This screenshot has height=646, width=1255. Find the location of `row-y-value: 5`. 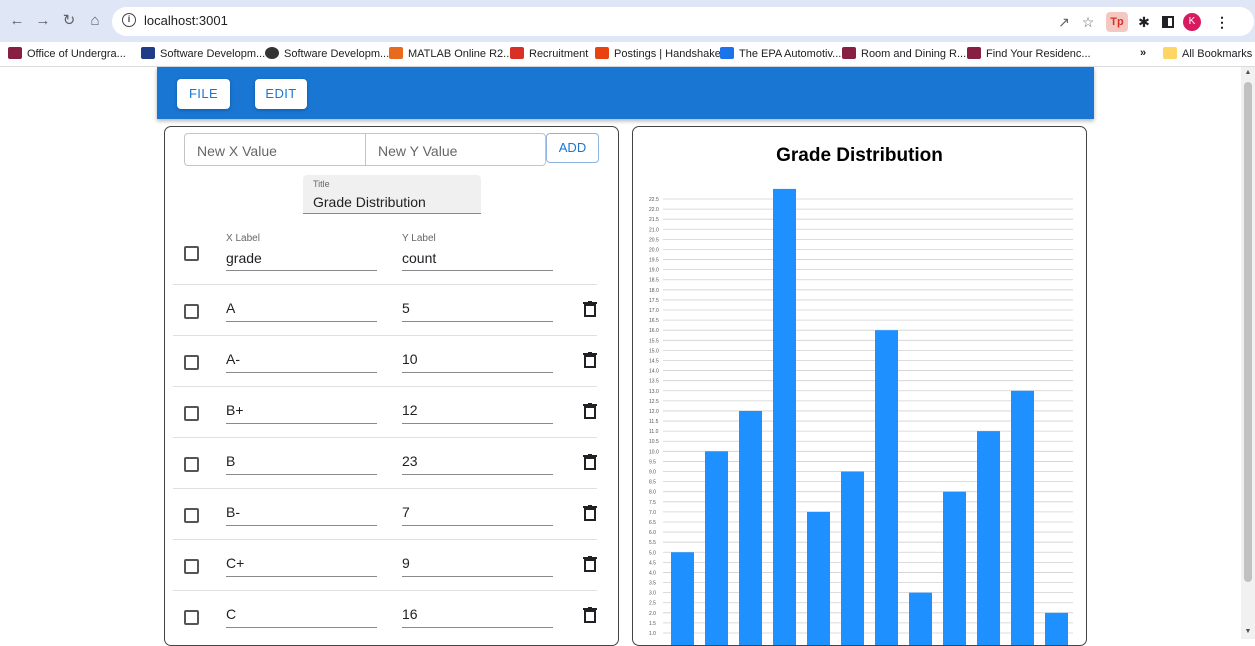

row-y-value: 5 is located at coordinates (406, 308).